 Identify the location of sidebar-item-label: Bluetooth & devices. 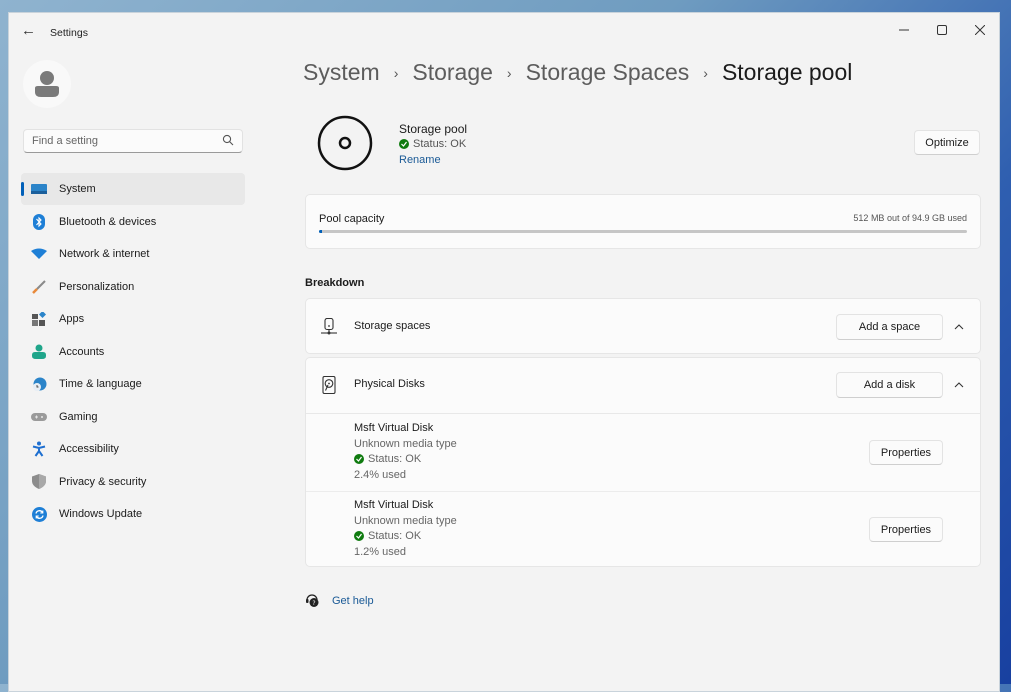
(108, 221).